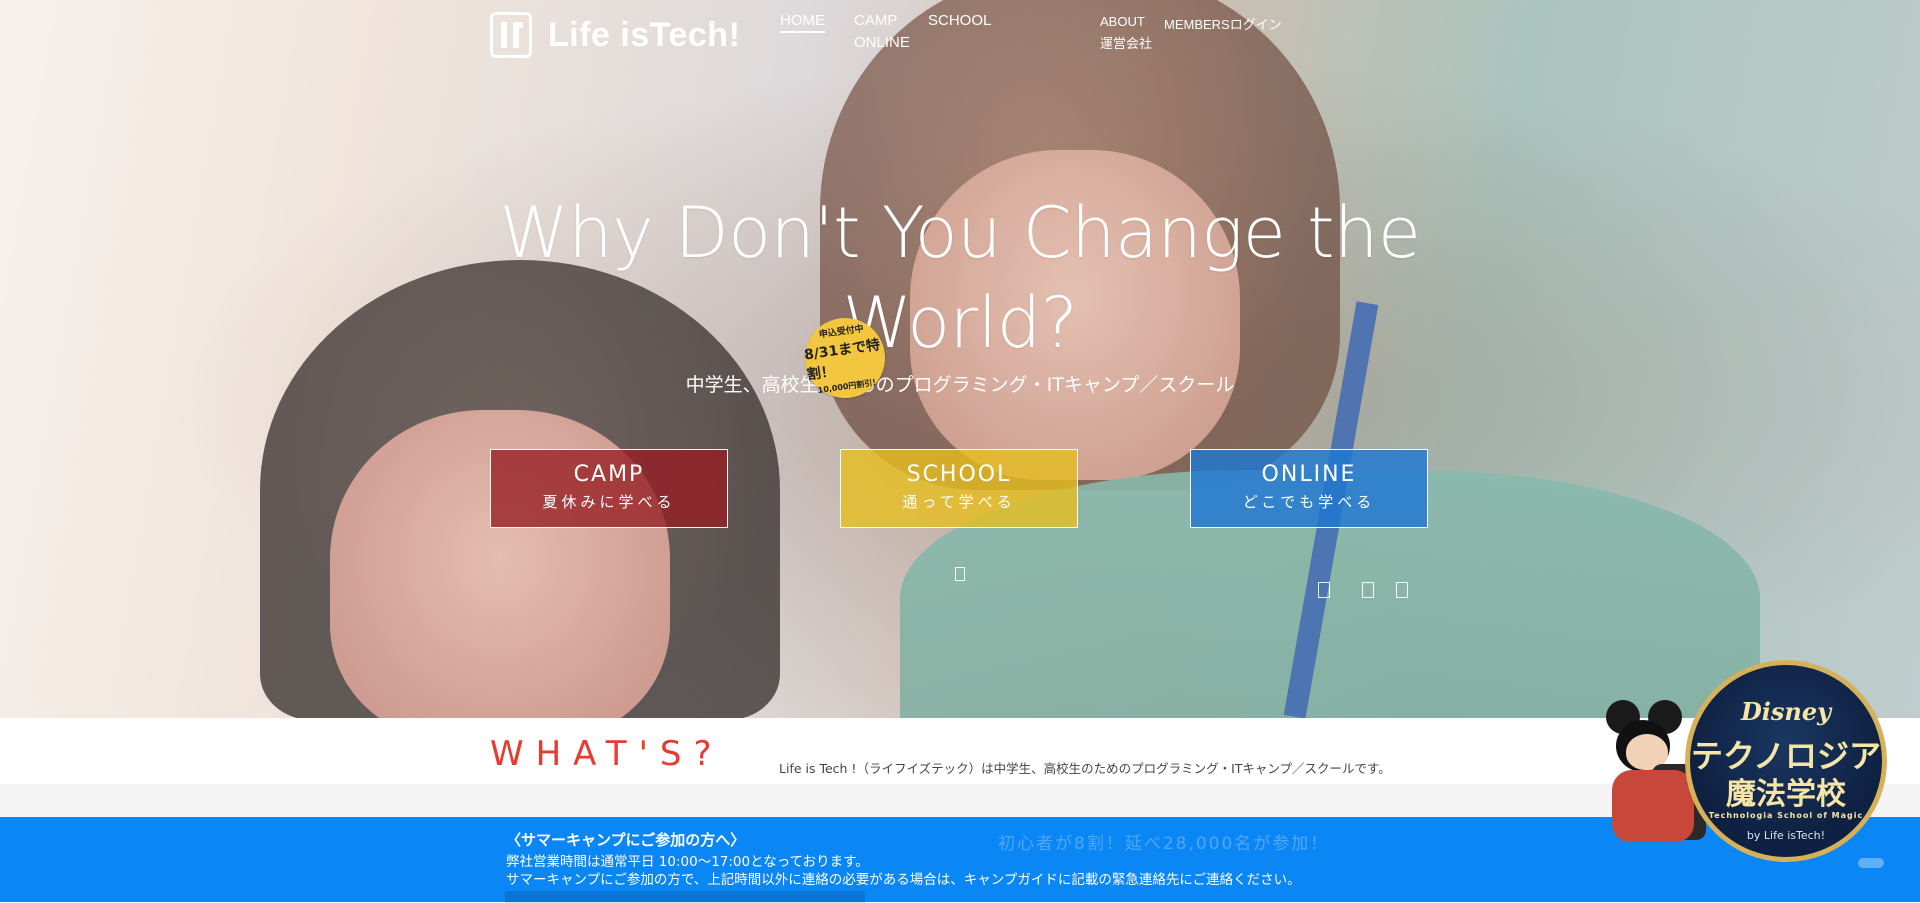 This screenshot has height=903, width=1920. What do you see at coordinates (882, 42) in the screenshot?
I see `nav-online: ONLINE` at bounding box center [882, 42].